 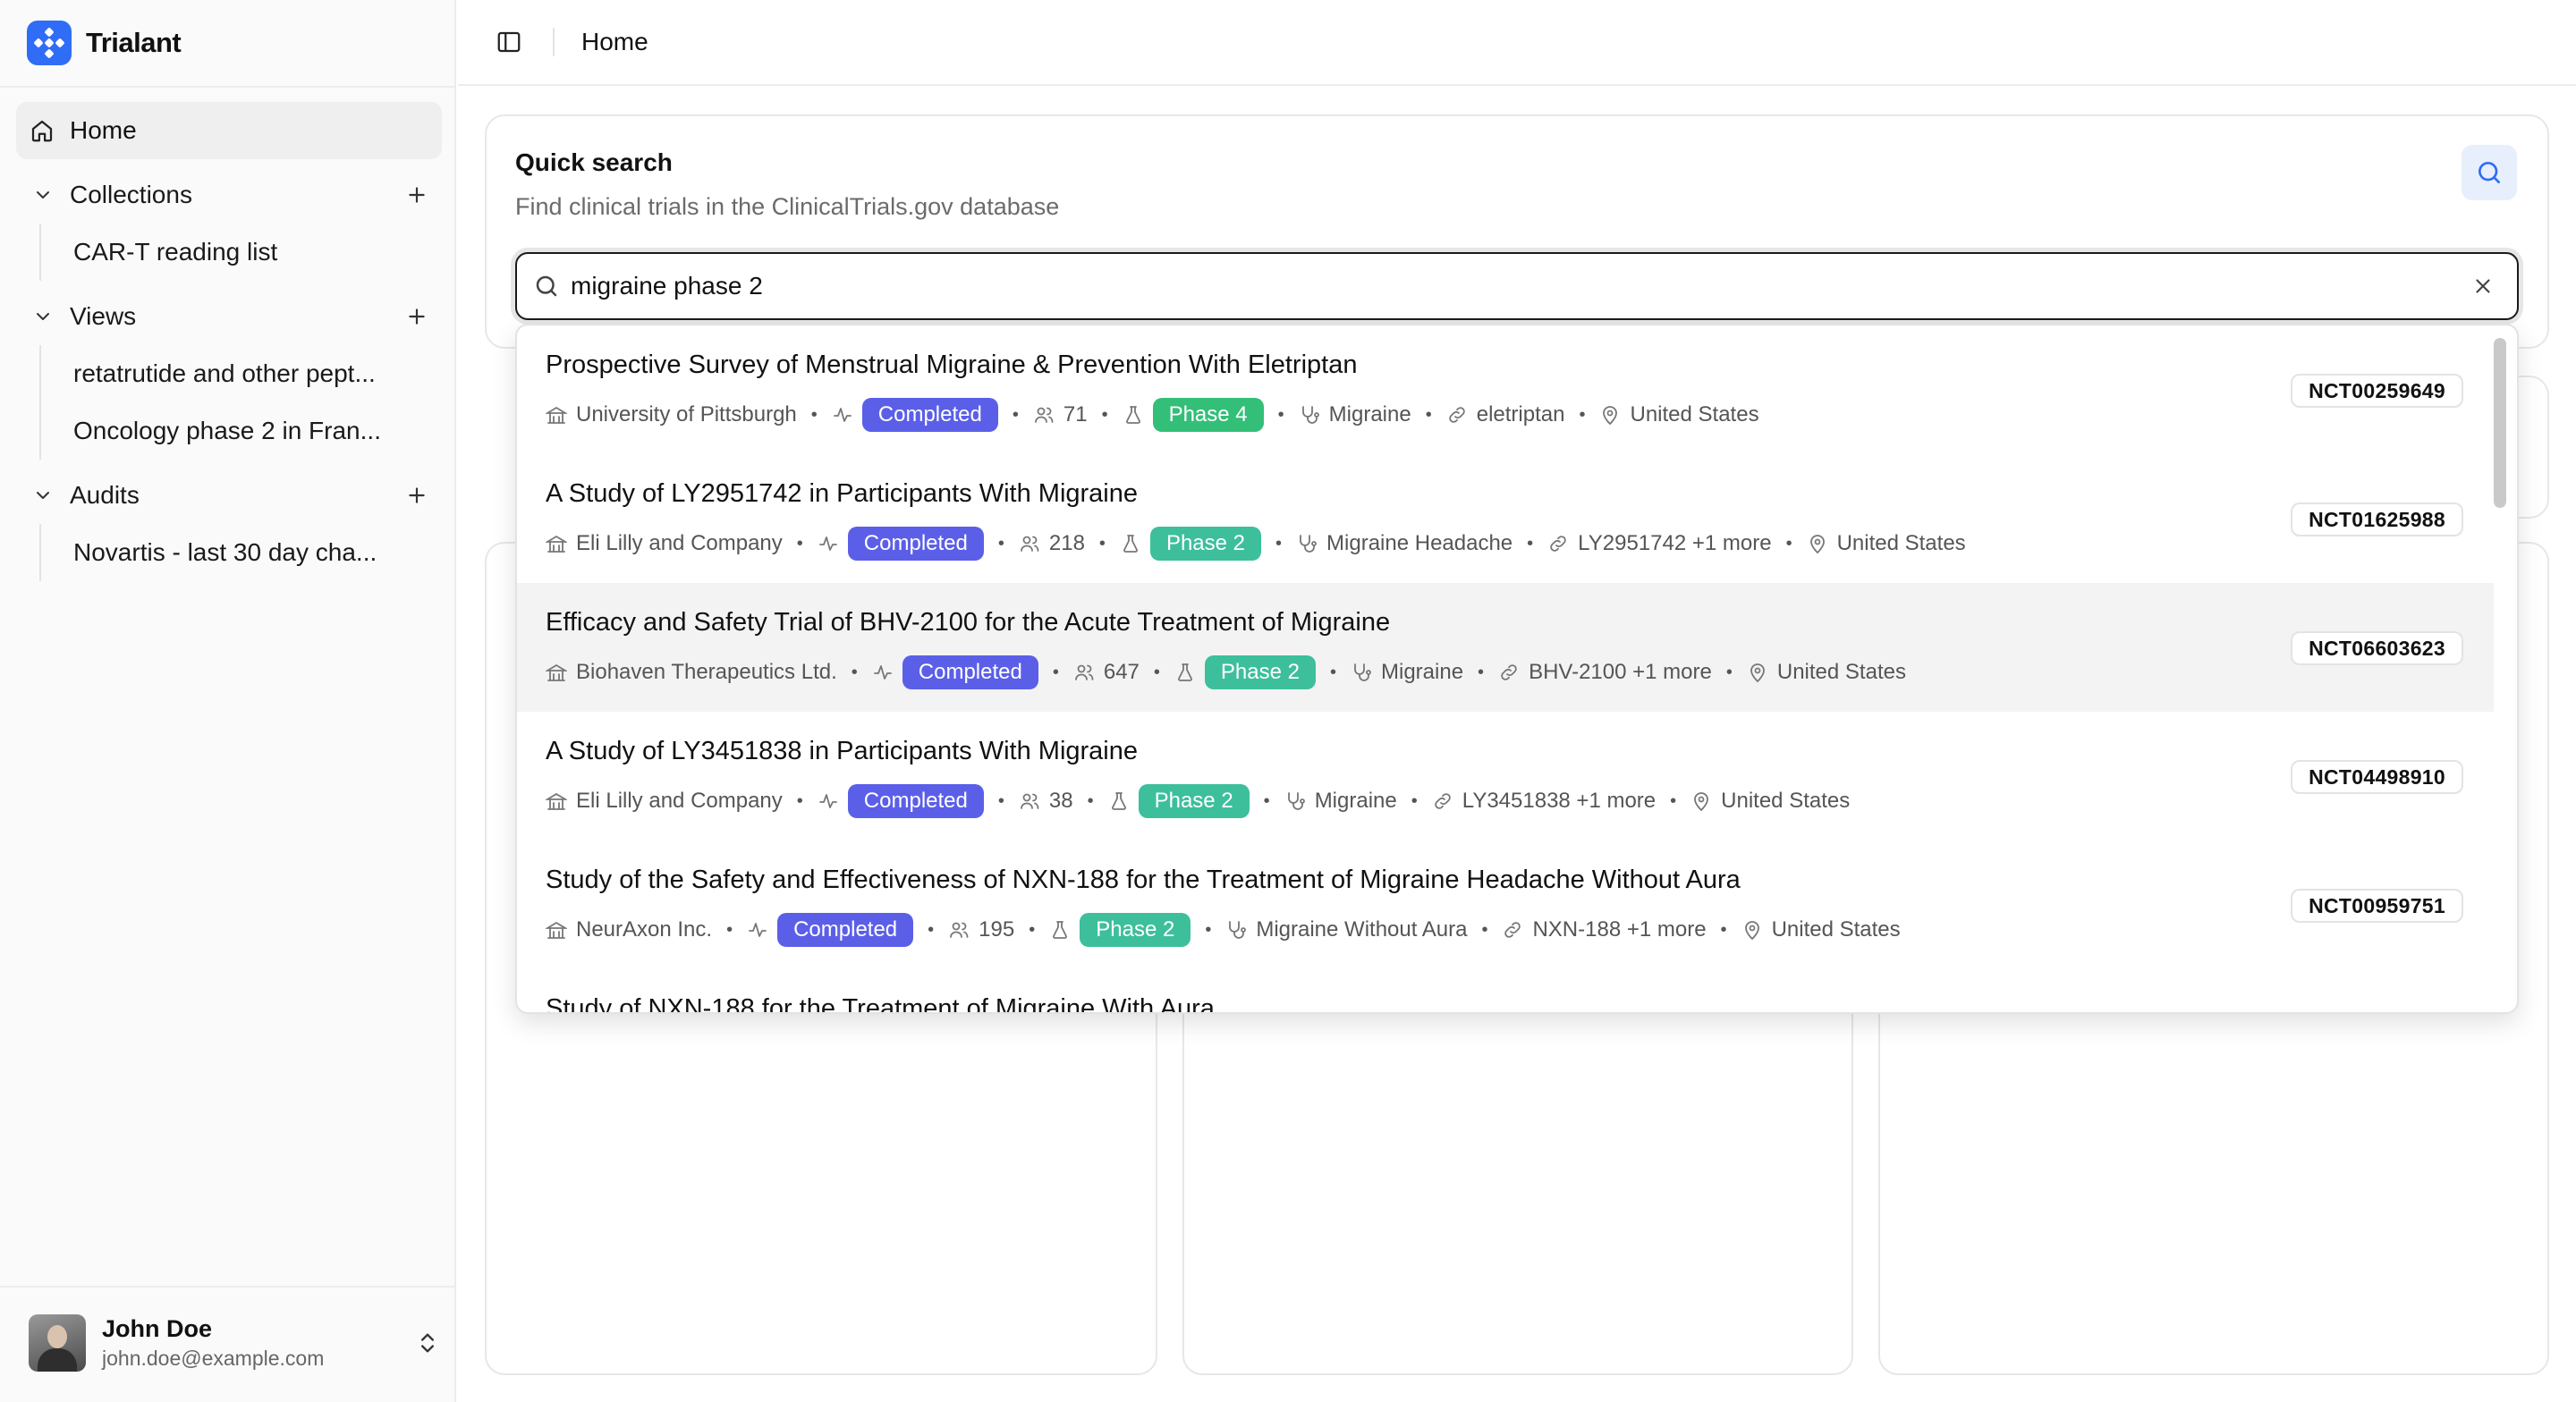 I want to click on brand: Trialant, so click(x=104, y=43).